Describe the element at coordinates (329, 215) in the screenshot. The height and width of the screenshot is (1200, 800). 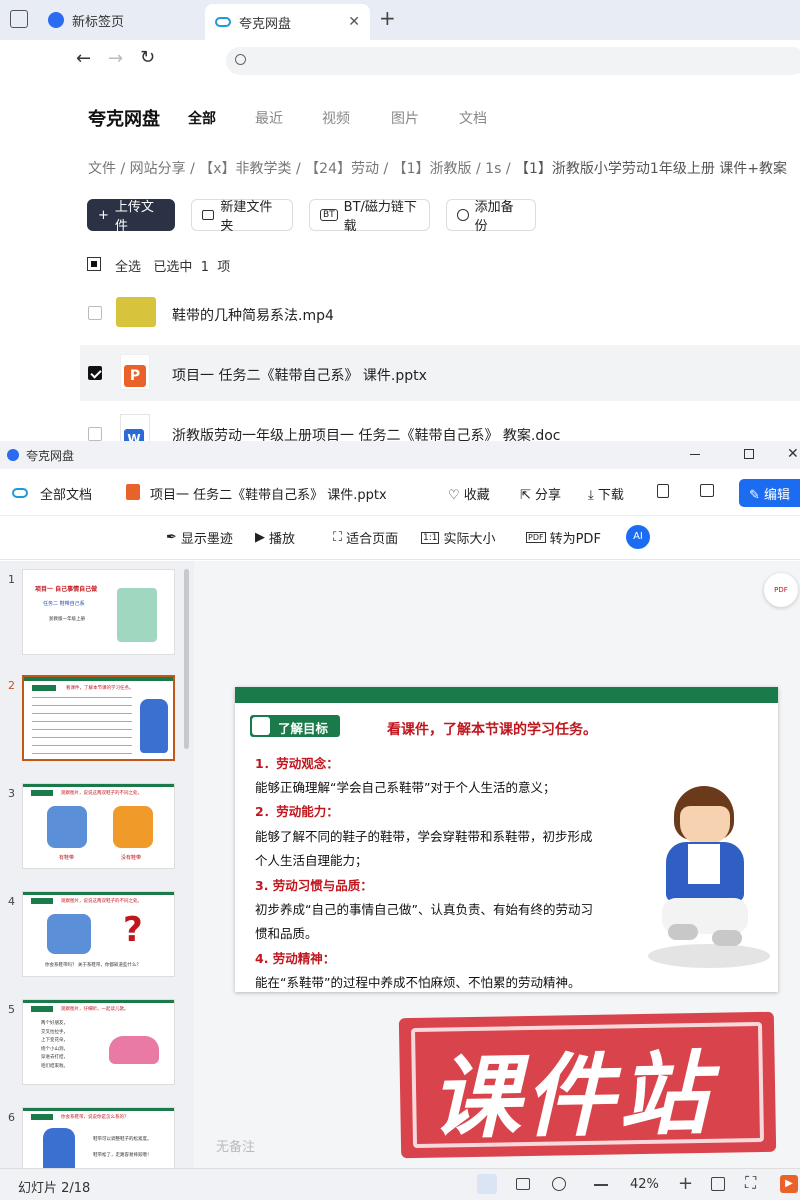
I see `bt-icon: BT` at that location.